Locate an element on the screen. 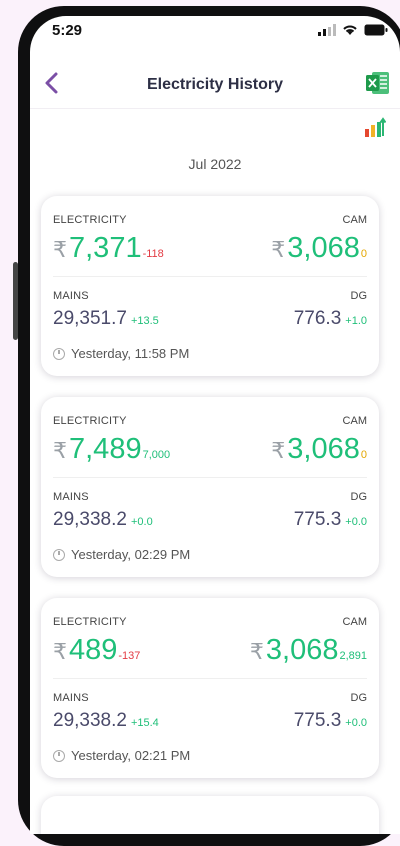 The width and height of the screenshot is (400, 846). mains-reading: 29,351.7 +13.5 is located at coordinates (106, 319).